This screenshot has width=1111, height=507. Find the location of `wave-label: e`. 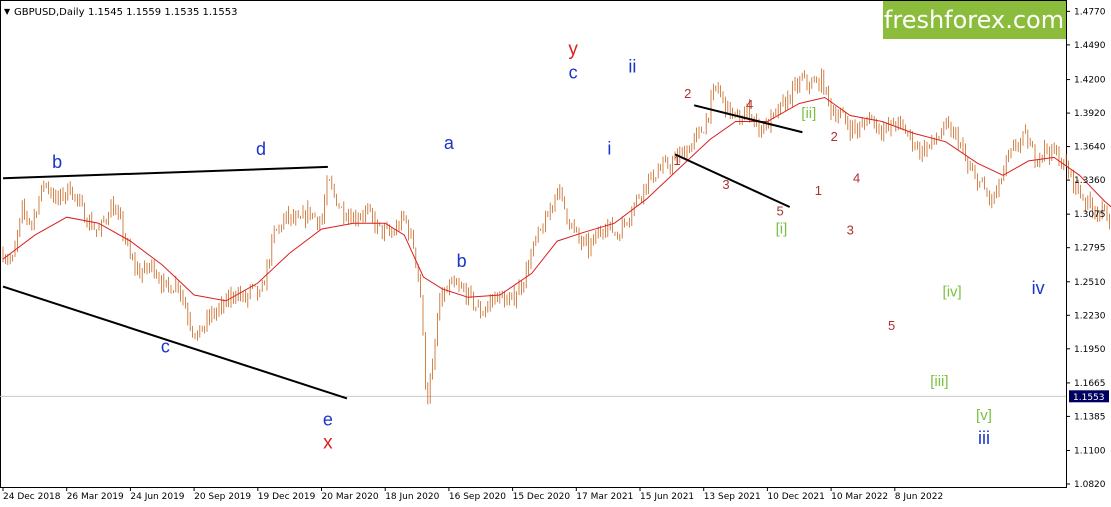

wave-label: e is located at coordinates (328, 419).